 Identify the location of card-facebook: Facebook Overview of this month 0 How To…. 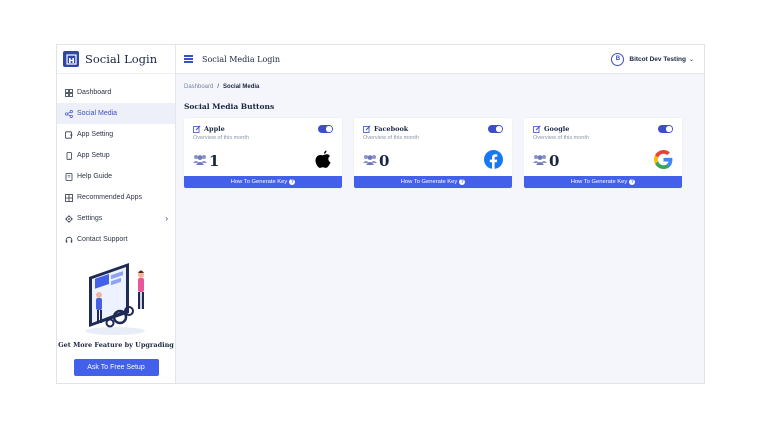
(433, 153).